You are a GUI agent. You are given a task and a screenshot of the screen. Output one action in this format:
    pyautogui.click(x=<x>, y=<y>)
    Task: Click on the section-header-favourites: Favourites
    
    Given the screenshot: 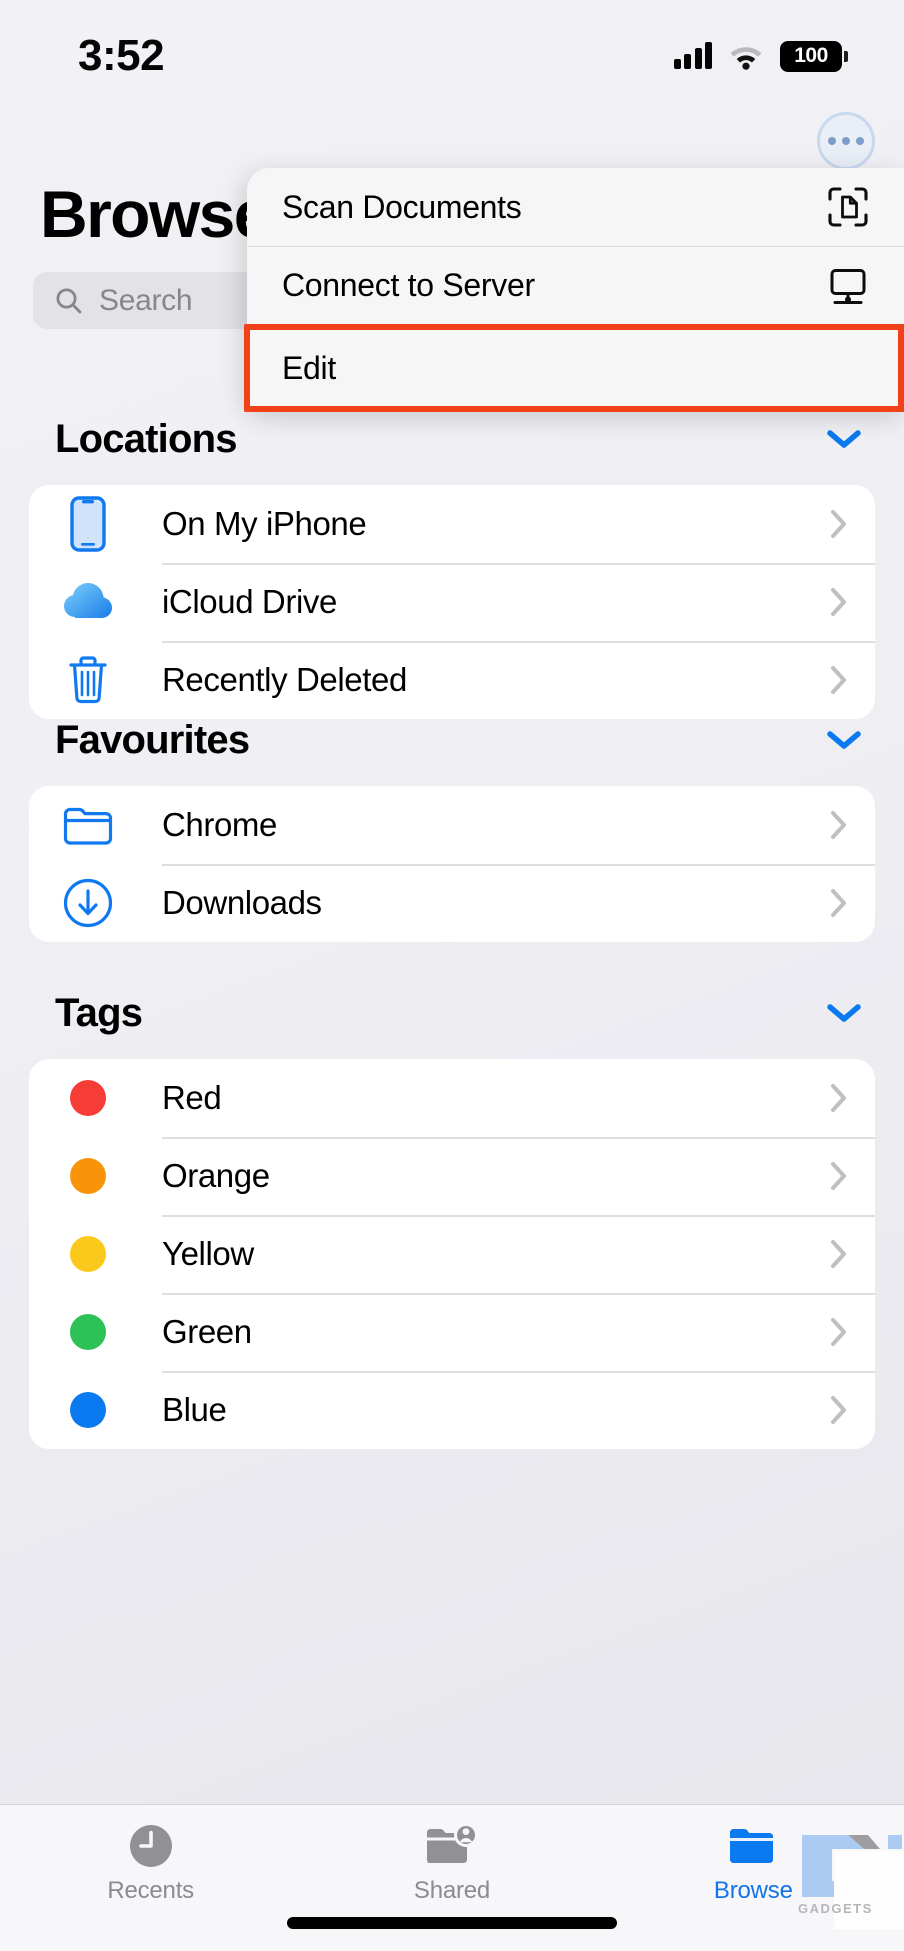 What is the action you would take?
    pyautogui.click(x=452, y=740)
    